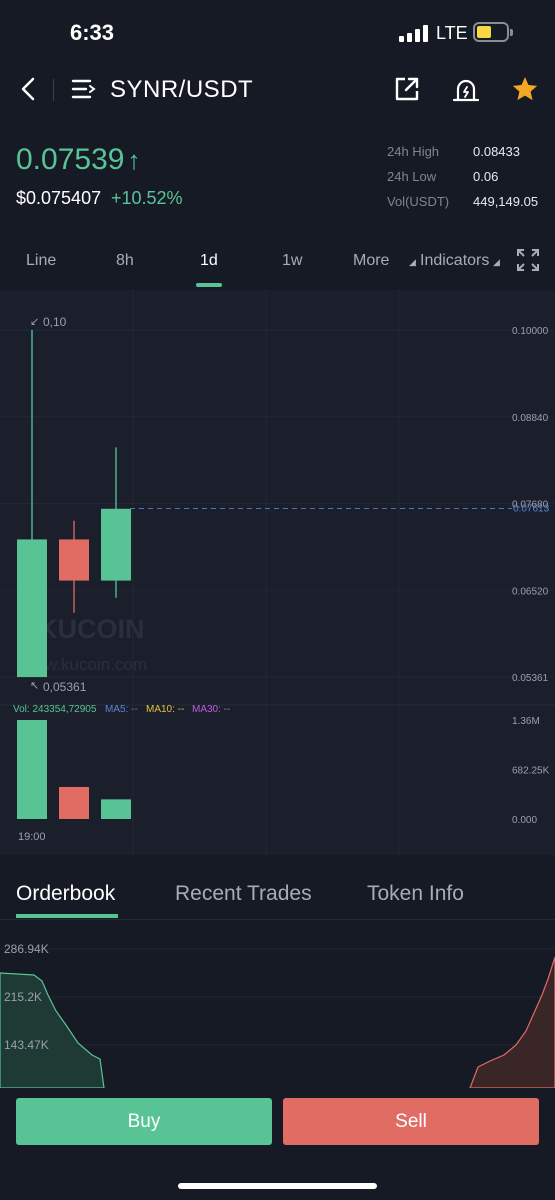 The image size is (555, 1200). Describe the element at coordinates (55, 322) in the screenshot. I see `max-label: 0,10` at that location.